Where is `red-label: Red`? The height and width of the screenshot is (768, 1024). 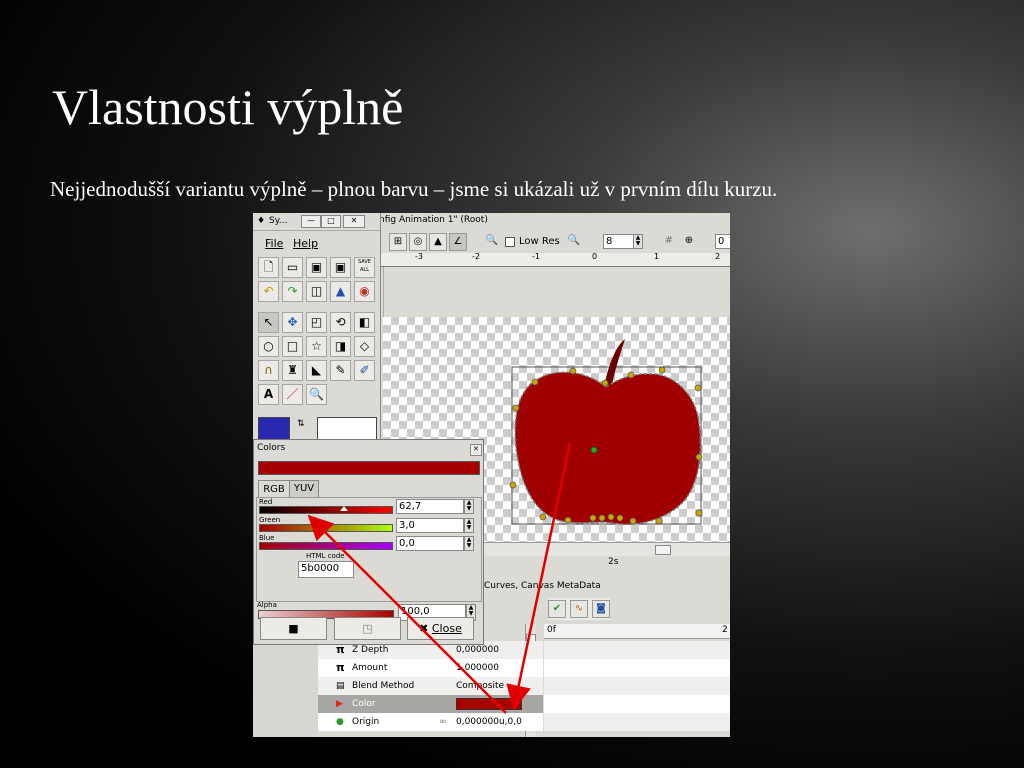 red-label: Red is located at coordinates (266, 502).